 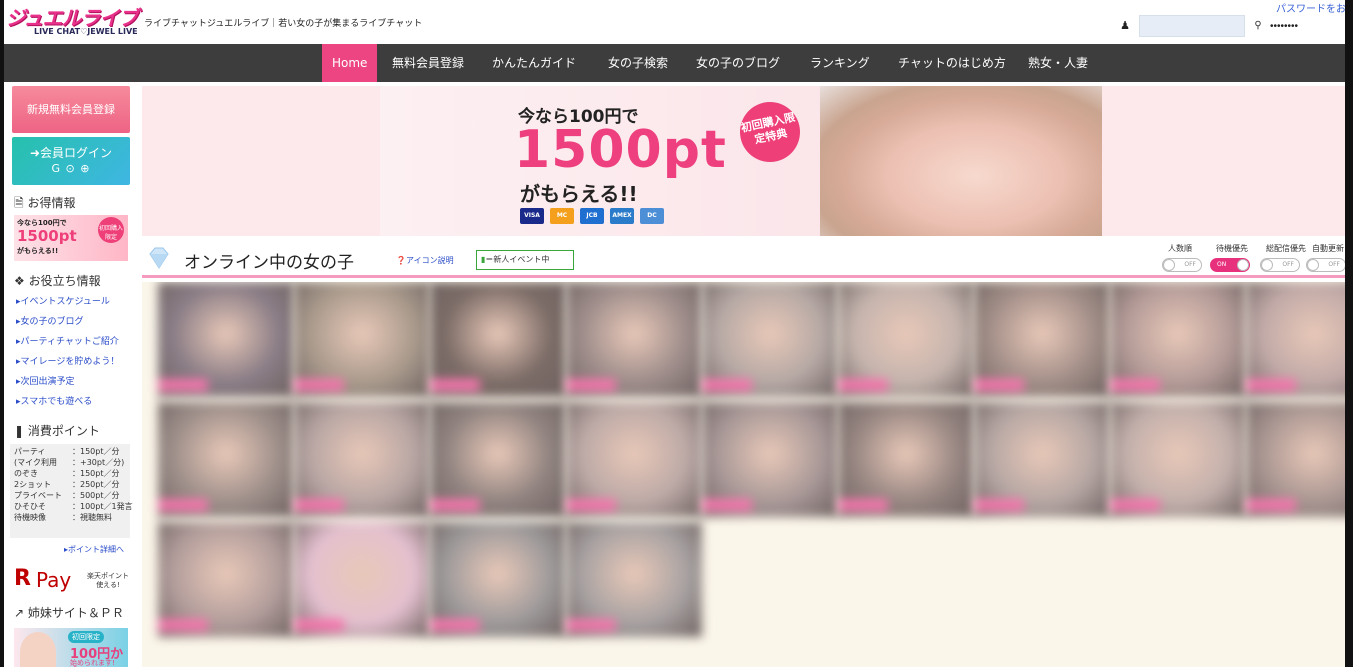 I want to click on info-icon: ❖, so click(x=19, y=281).